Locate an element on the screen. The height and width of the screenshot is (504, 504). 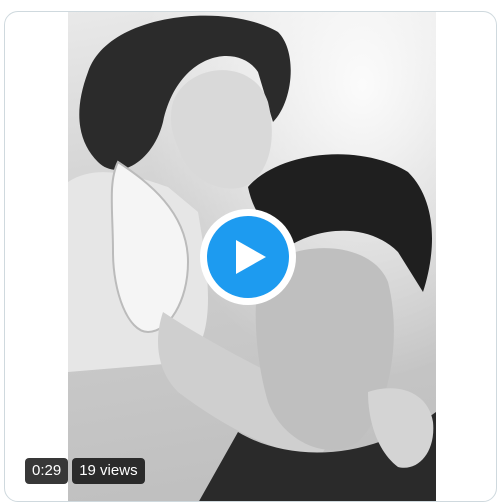
play-button is located at coordinates (248, 257).